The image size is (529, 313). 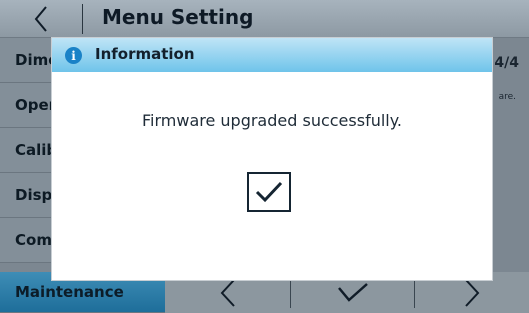 I want to click on page-title: Menu Setting, so click(x=178, y=17).